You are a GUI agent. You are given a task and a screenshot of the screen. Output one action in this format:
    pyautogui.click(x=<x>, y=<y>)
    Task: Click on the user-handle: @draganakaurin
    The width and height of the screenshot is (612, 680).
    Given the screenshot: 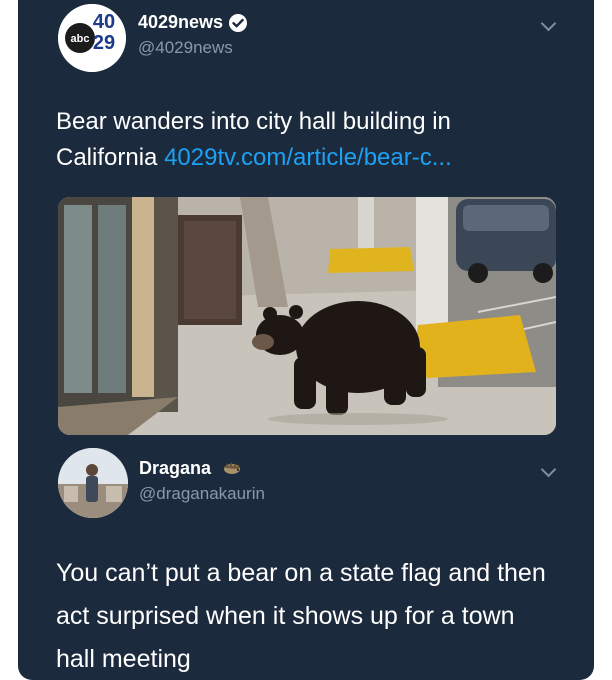 What is the action you would take?
    pyautogui.click(x=202, y=494)
    